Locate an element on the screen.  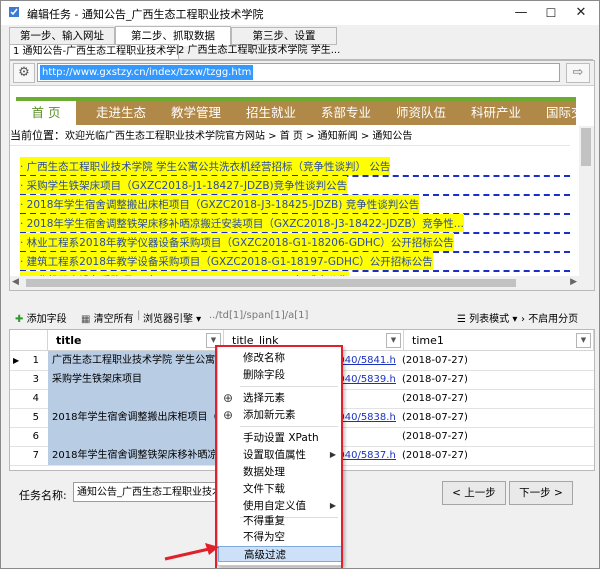
tab-step-2: 第二步、抓取数据 is located at coordinates (173, 36).